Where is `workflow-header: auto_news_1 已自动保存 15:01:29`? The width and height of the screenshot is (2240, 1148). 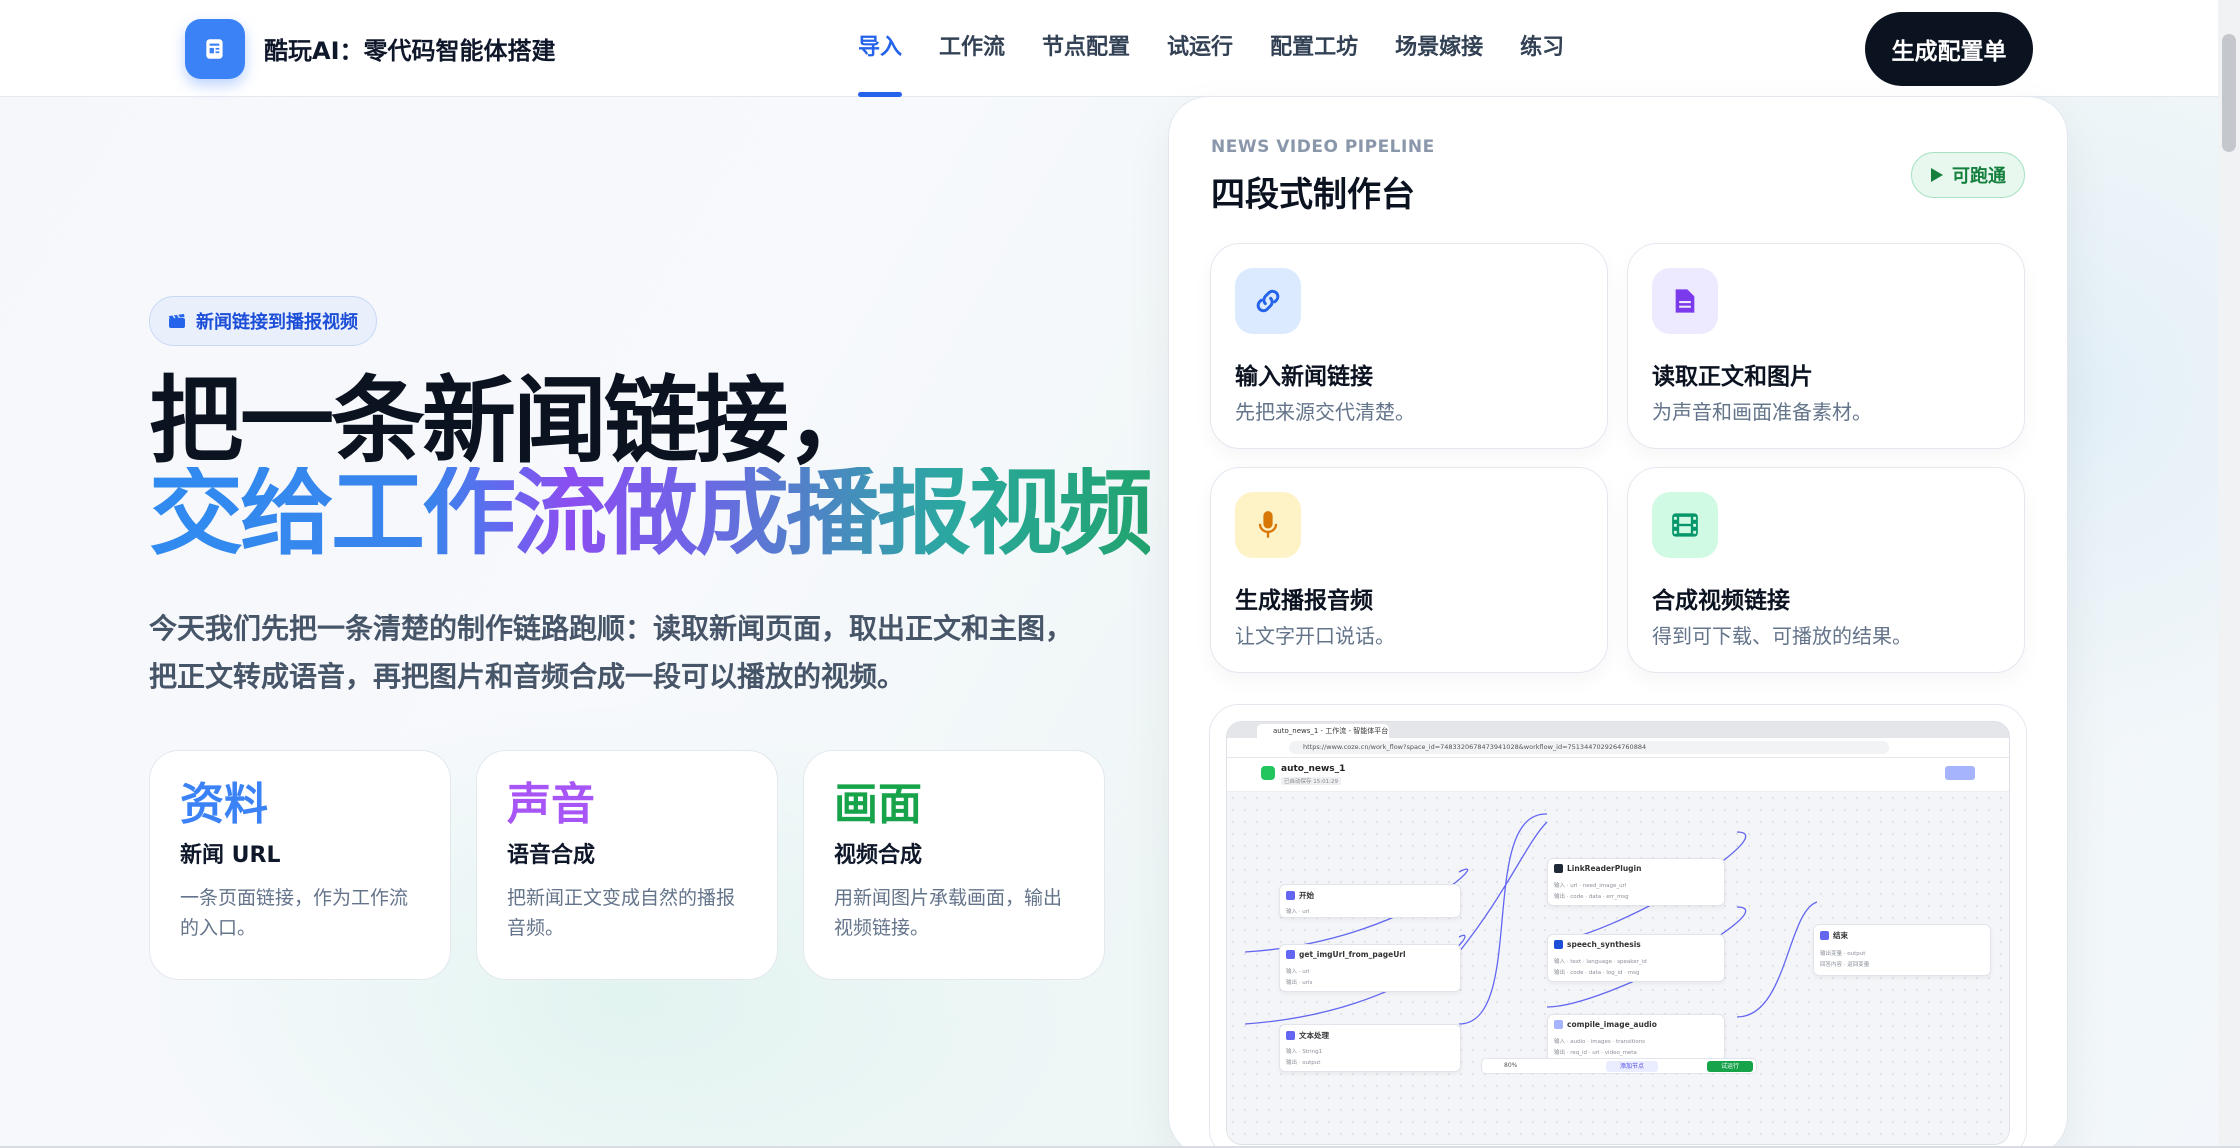
workflow-header: auto_news_1 已自动保存 15:01:29 is located at coordinates (1618, 775).